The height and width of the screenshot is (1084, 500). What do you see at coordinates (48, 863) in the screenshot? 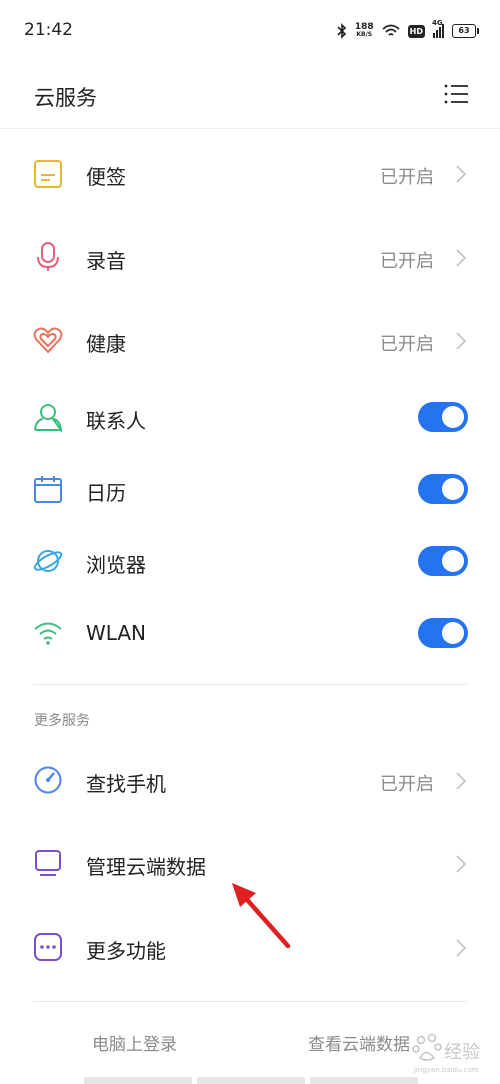
I see `manage-data-icon` at bounding box center [48, 863].